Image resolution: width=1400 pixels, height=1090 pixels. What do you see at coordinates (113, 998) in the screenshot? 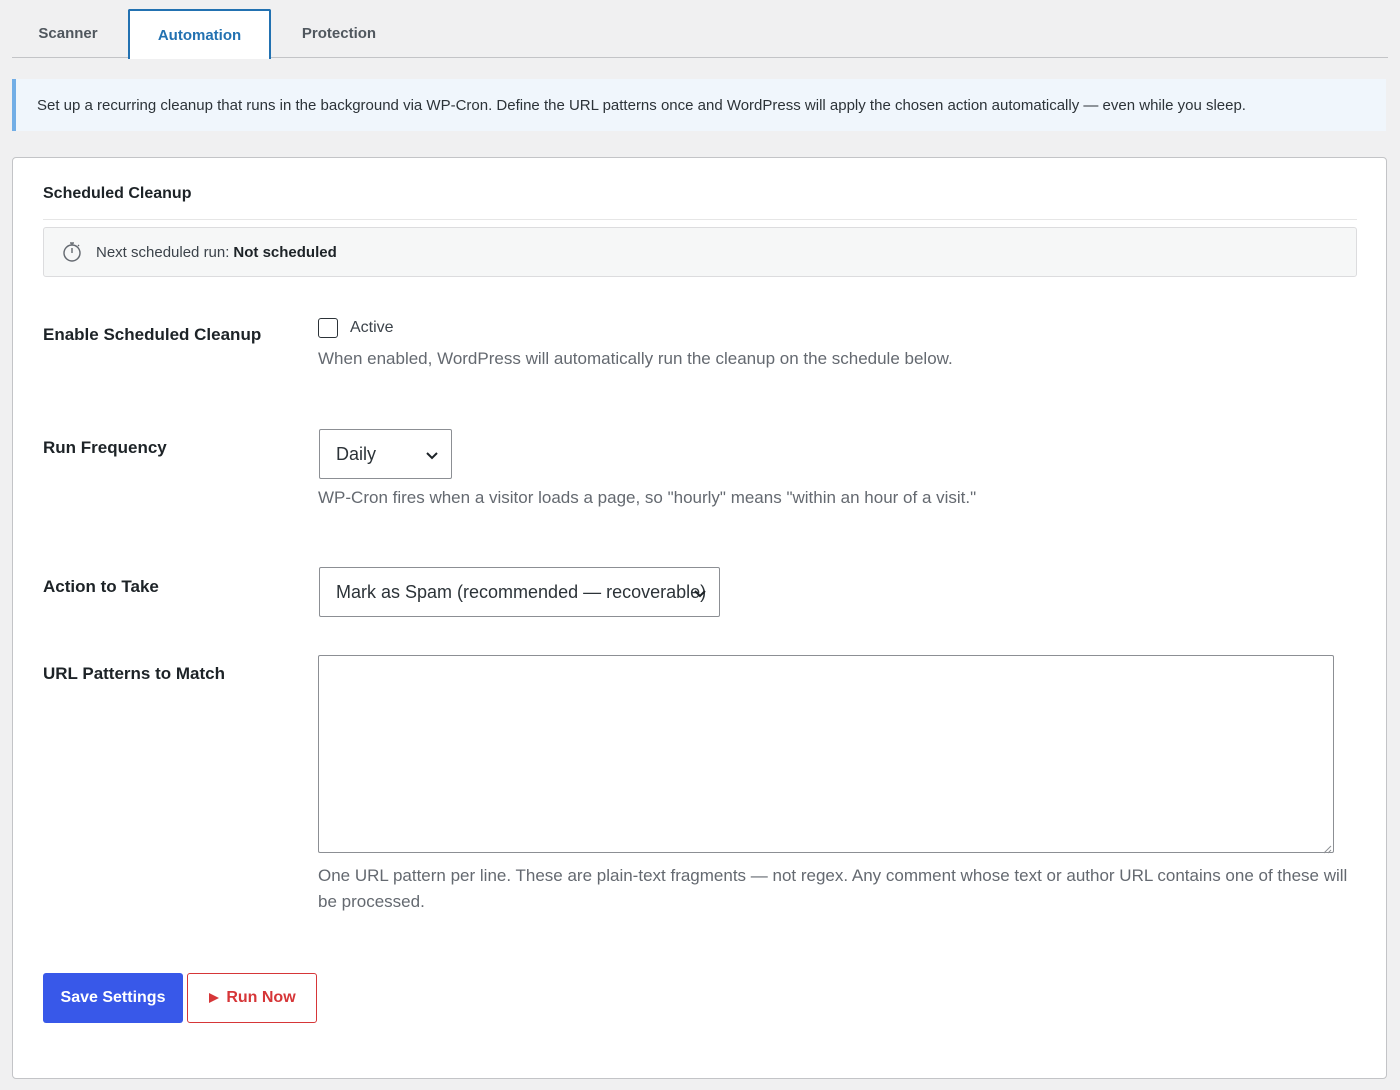
I see `save-settings-button: Save Settings` at bounding box center [113, 998].